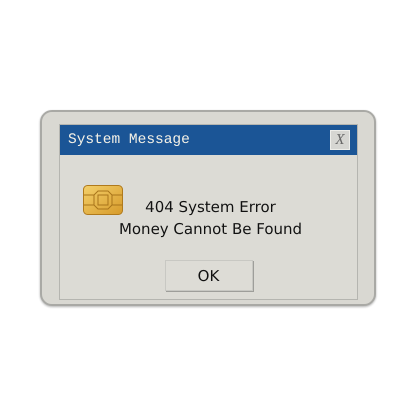 This screenshot has width=416, height=416. Describe the element at coordinates (103, 200) in the screenshot. I see `chip-icon` at that location.